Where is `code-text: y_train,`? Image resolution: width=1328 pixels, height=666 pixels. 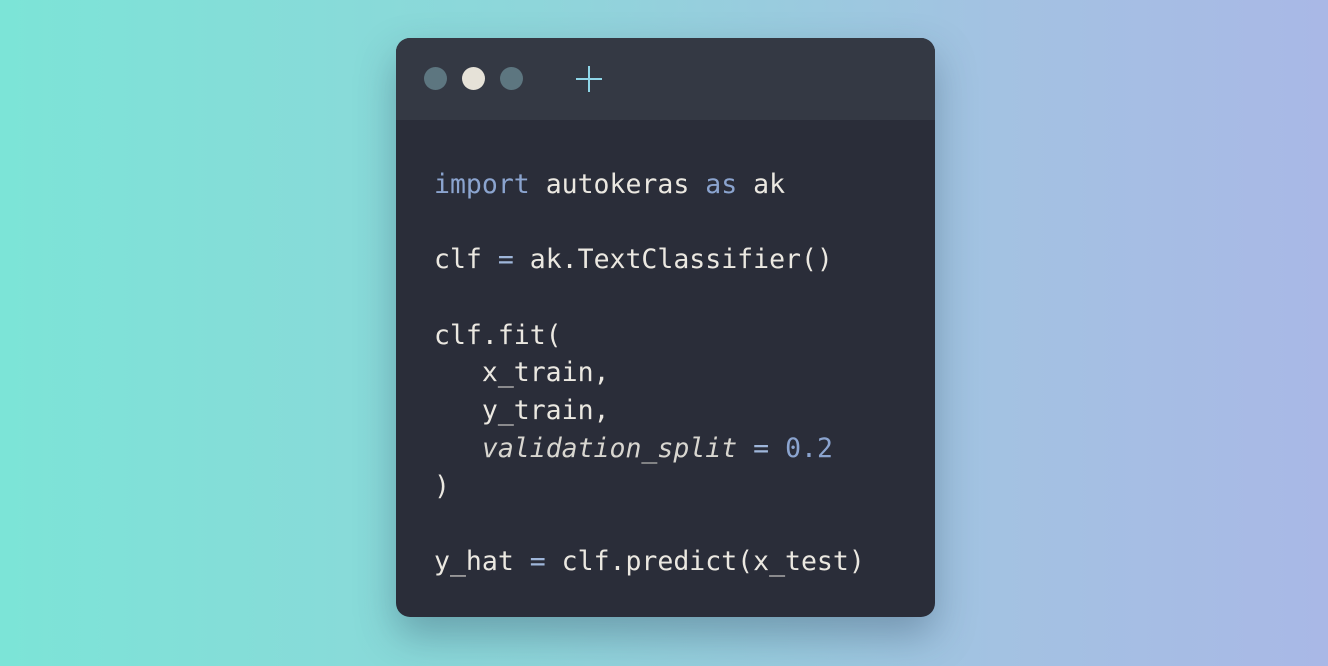
code-text: y_train, is located at coordinates (522, 411).